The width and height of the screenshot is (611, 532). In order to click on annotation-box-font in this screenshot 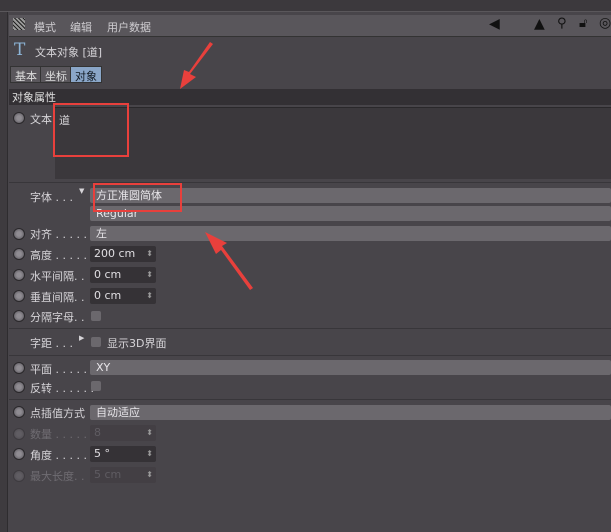, I will do `click(137, 197)`.